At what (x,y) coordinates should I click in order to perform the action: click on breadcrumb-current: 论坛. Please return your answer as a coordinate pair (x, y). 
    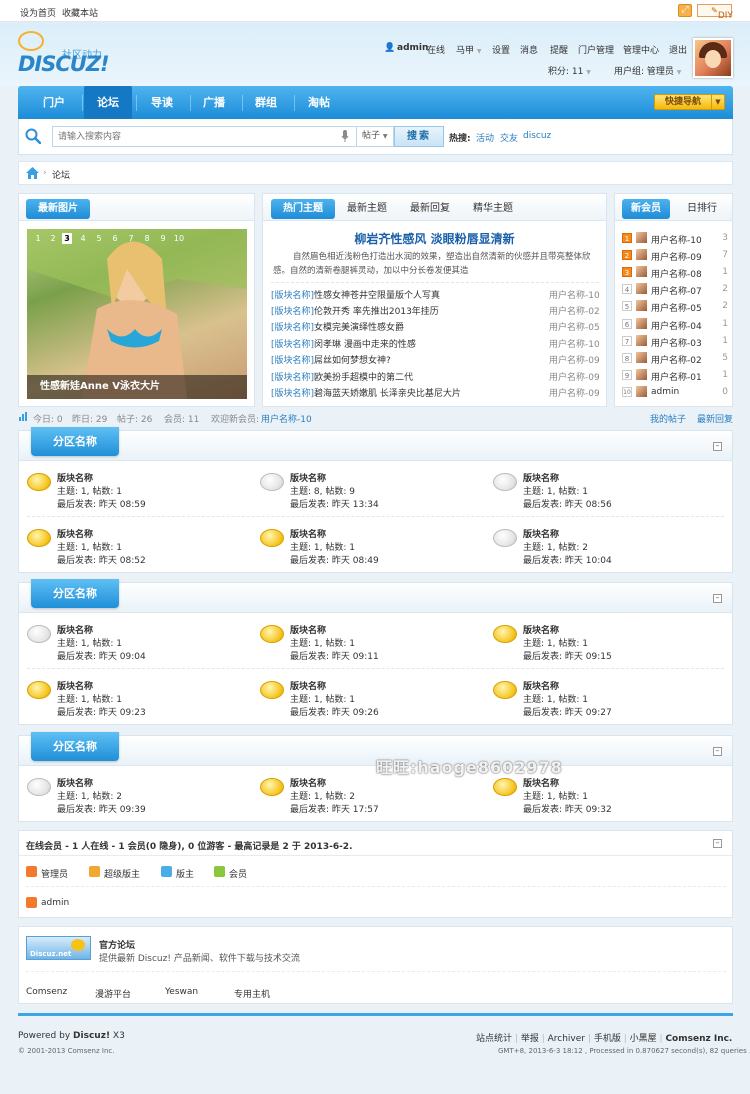
    Looking at the image, I should click on (61, 174).